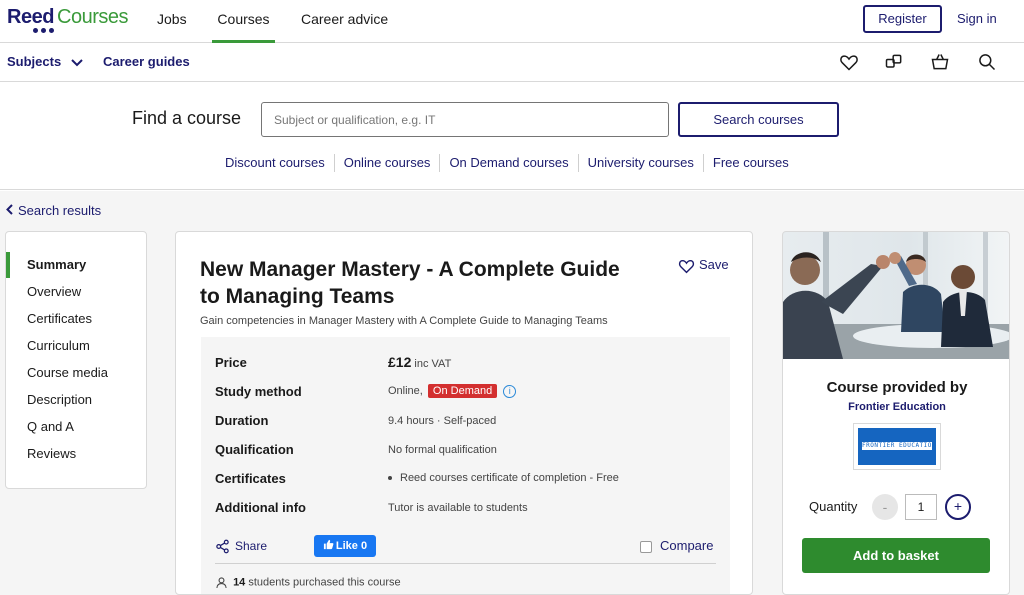 The image size is (1024, 595). What do you see at coordinates (9, 209) in the screenshot?
I see `chevron-left-icon` at bounding box center [9, 209].